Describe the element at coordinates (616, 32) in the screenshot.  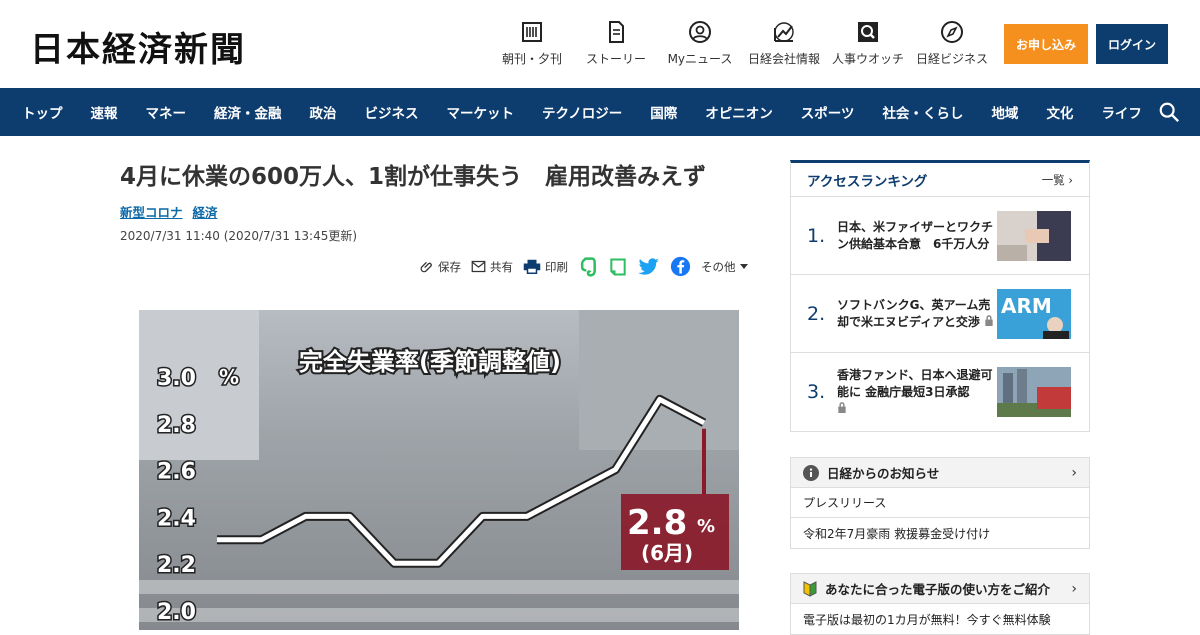
I see `book-icon` at that location.